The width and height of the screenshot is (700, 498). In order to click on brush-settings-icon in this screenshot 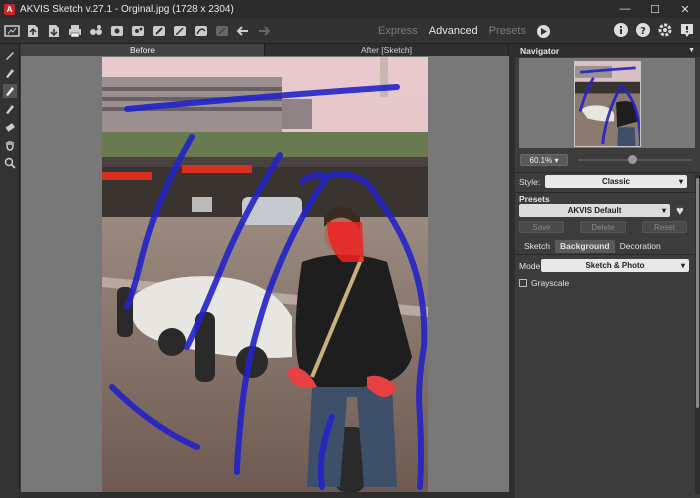, I will do `click(159, 31)`.